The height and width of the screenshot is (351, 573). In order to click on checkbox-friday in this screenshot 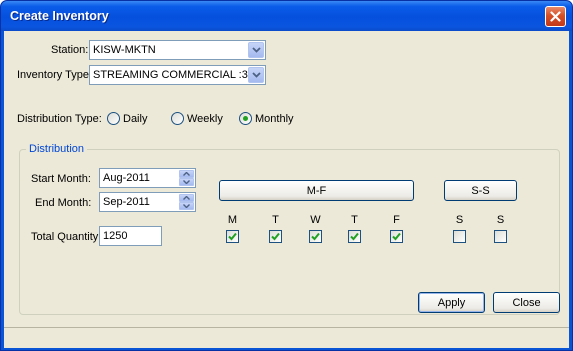, I will do `click(396, 236)`.